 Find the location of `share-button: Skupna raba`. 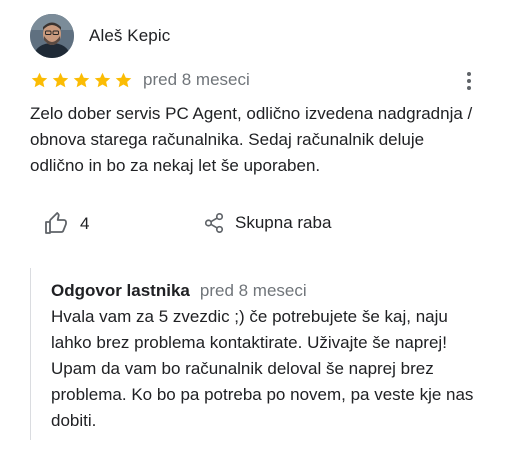

share-button: Skupna raba is located at coordinates (267, 223).